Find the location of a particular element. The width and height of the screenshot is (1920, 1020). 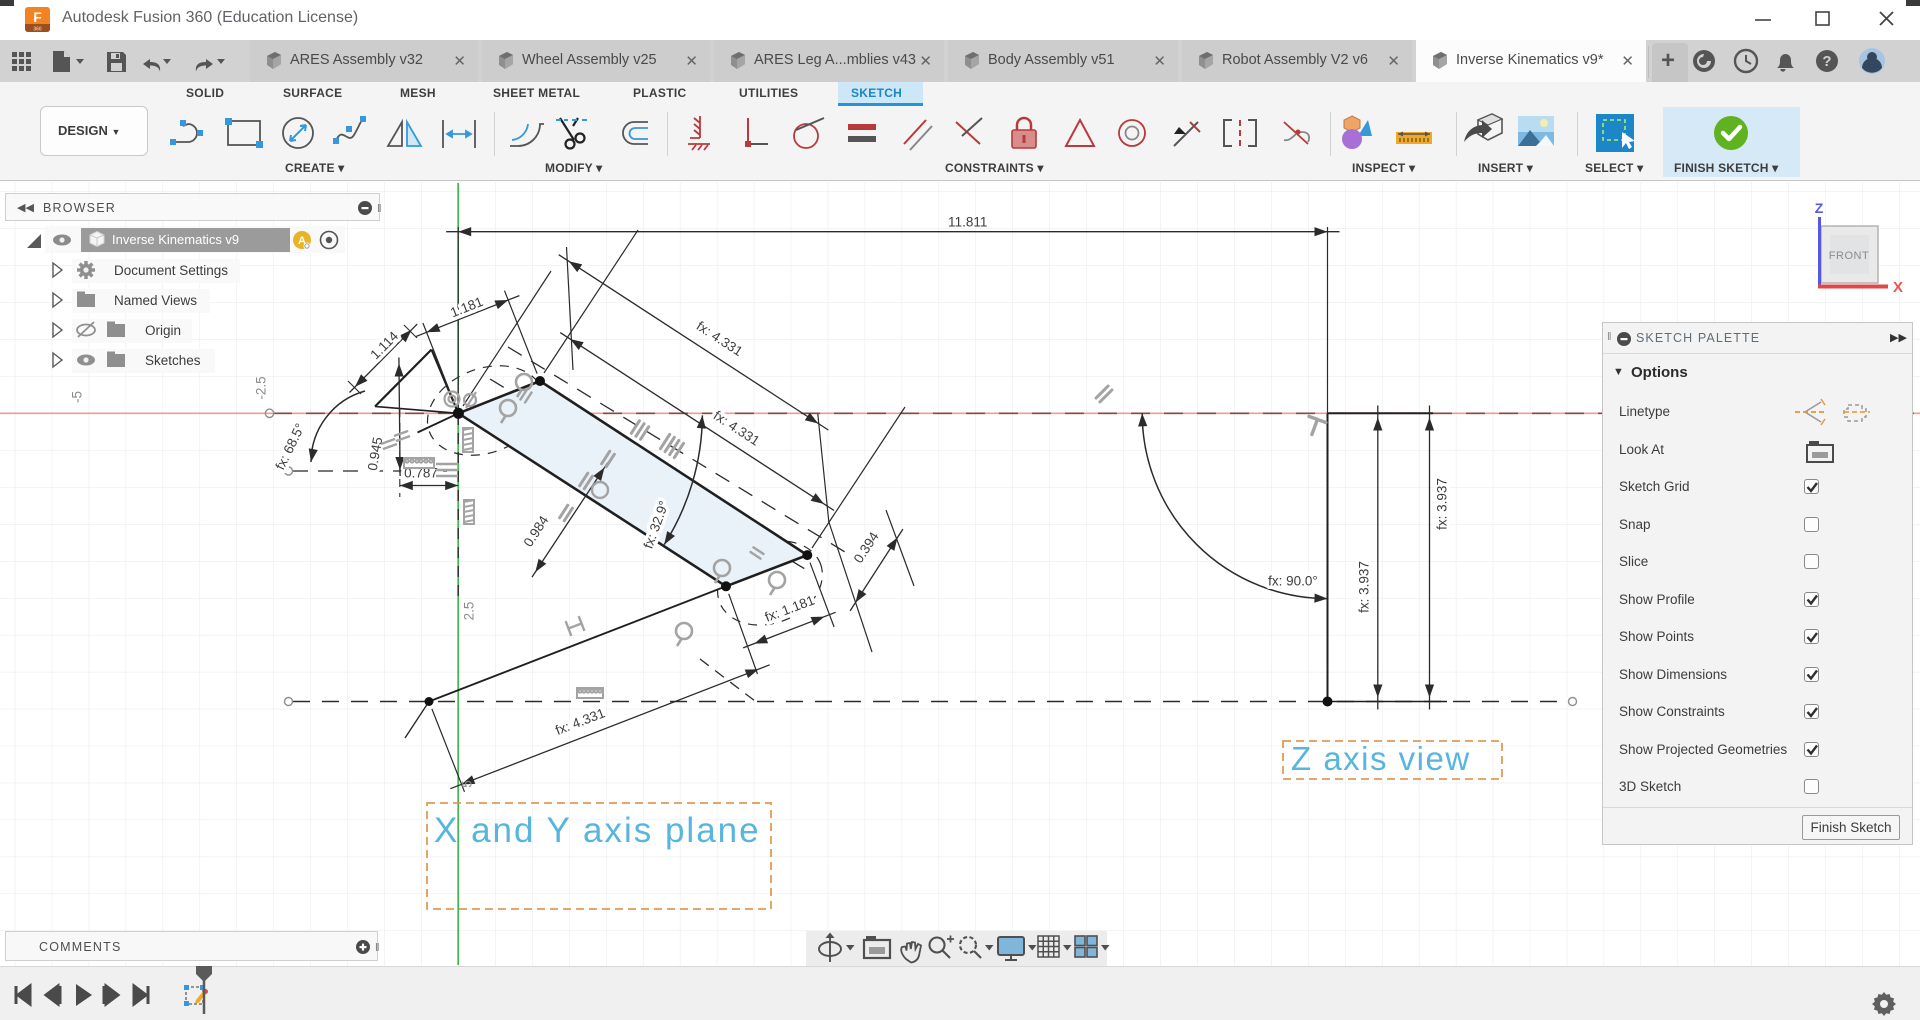

svg-text: Named Views is located at coordinates (155, 300).